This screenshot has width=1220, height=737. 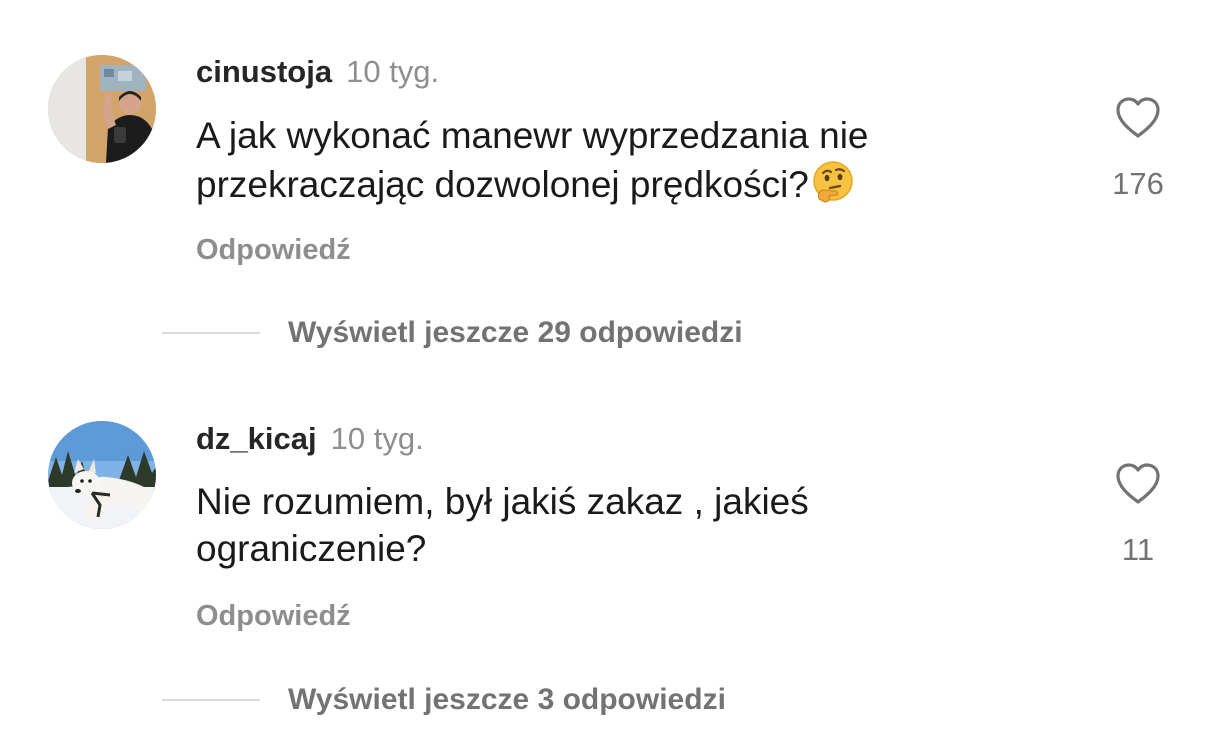 I want to click on like-control: 176, so click(x=1138, y=149).